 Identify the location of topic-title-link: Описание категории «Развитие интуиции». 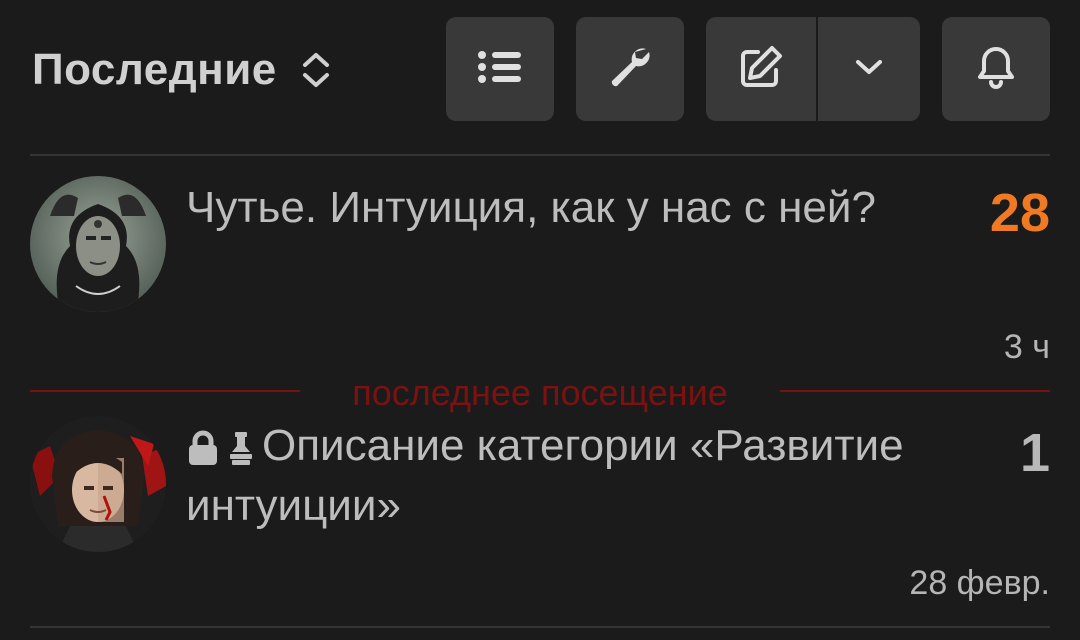
(546, 476).